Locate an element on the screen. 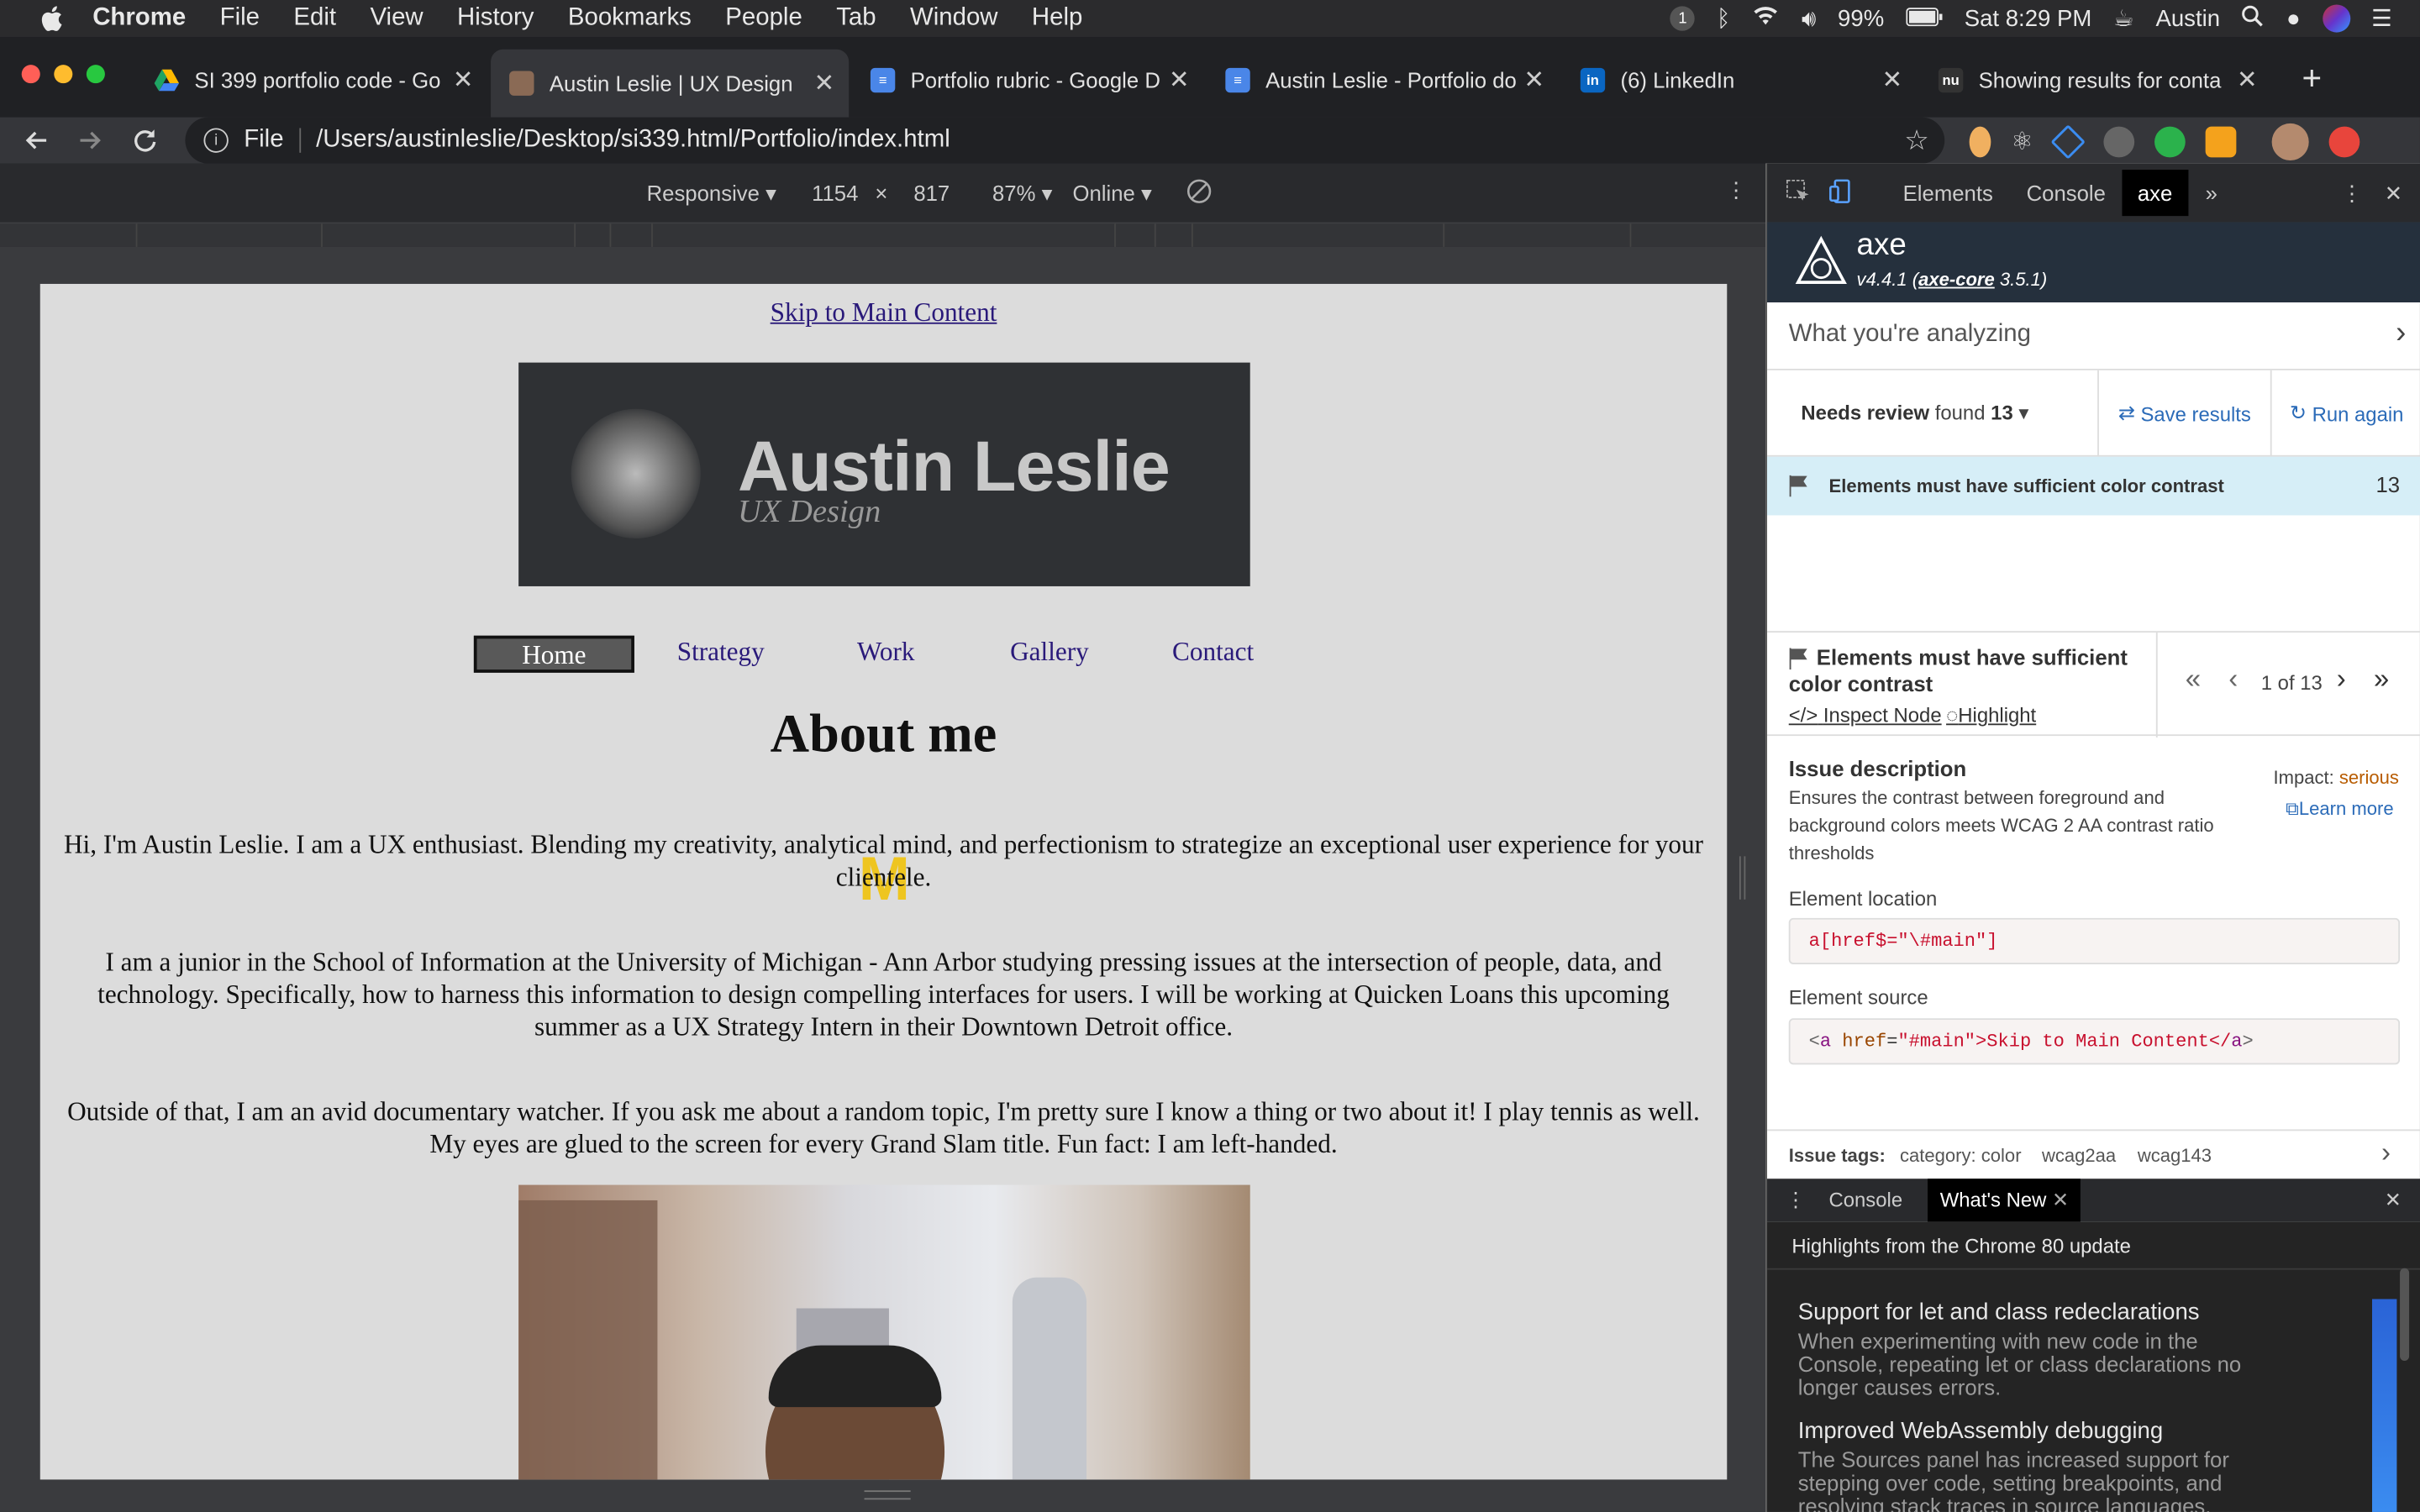 The height and width of the screenshot is (1512, 2420). spotlight-search-icon is located at coordinates (2253, 19).